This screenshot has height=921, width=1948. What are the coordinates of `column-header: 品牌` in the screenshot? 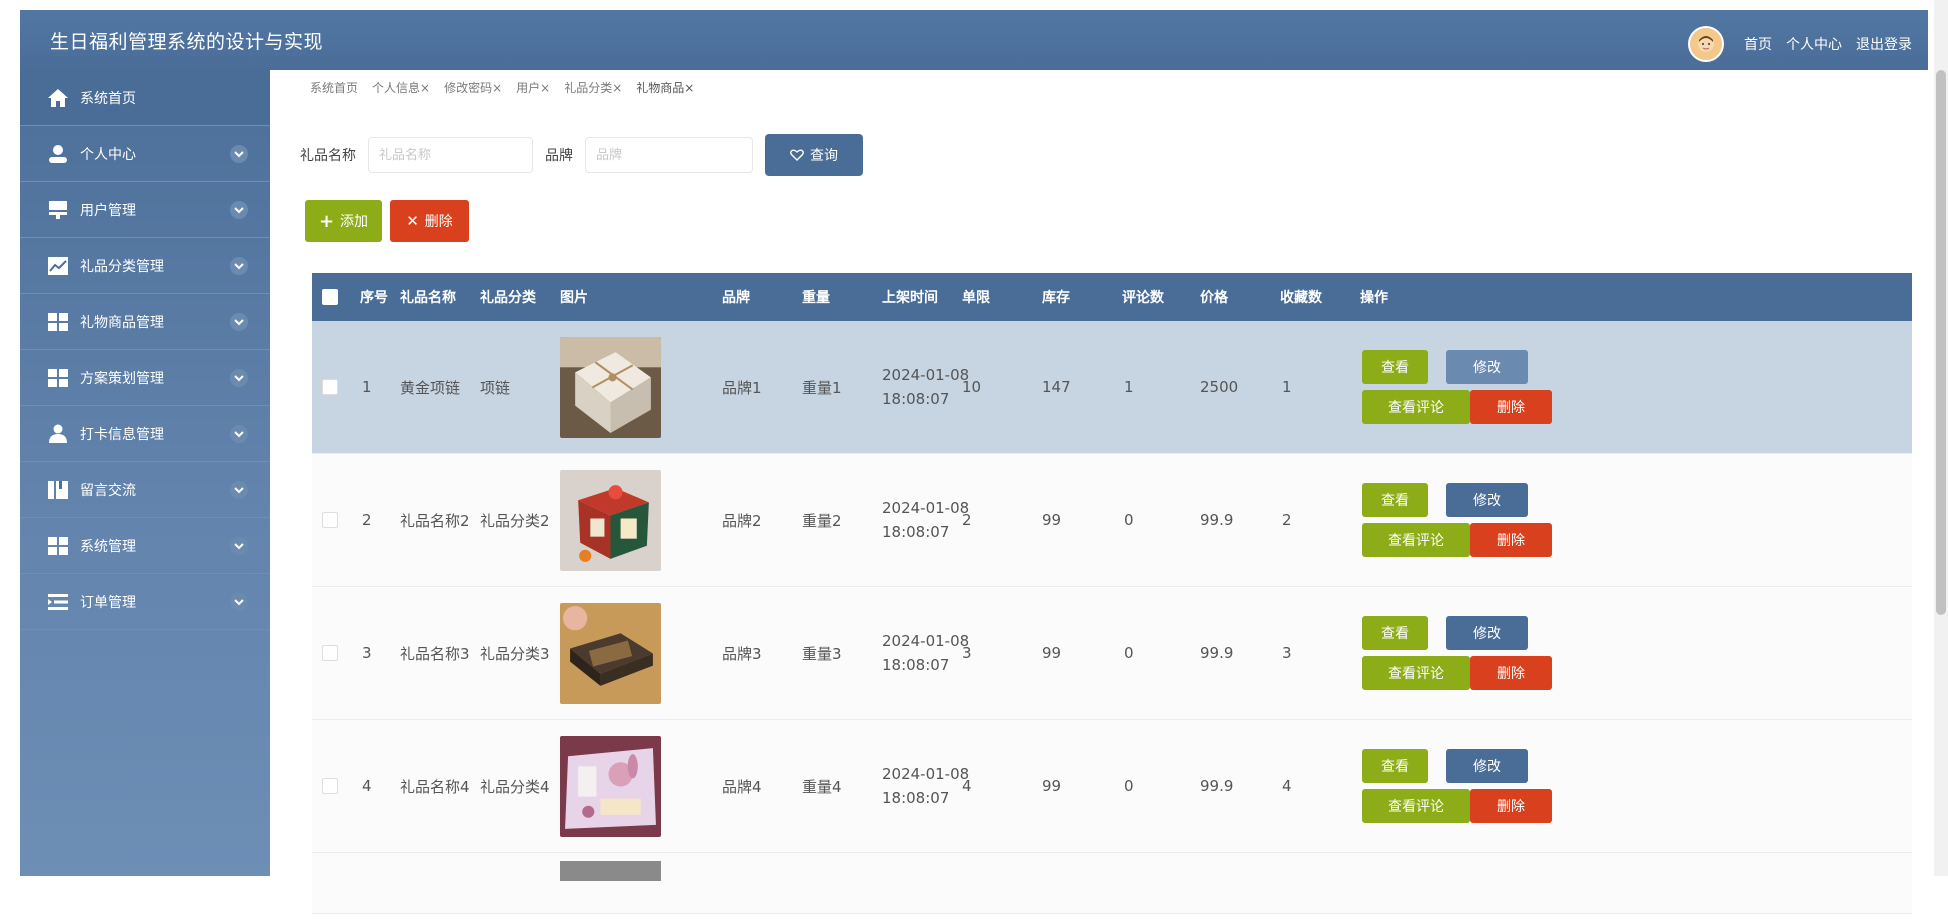 It's located at (736, 298).